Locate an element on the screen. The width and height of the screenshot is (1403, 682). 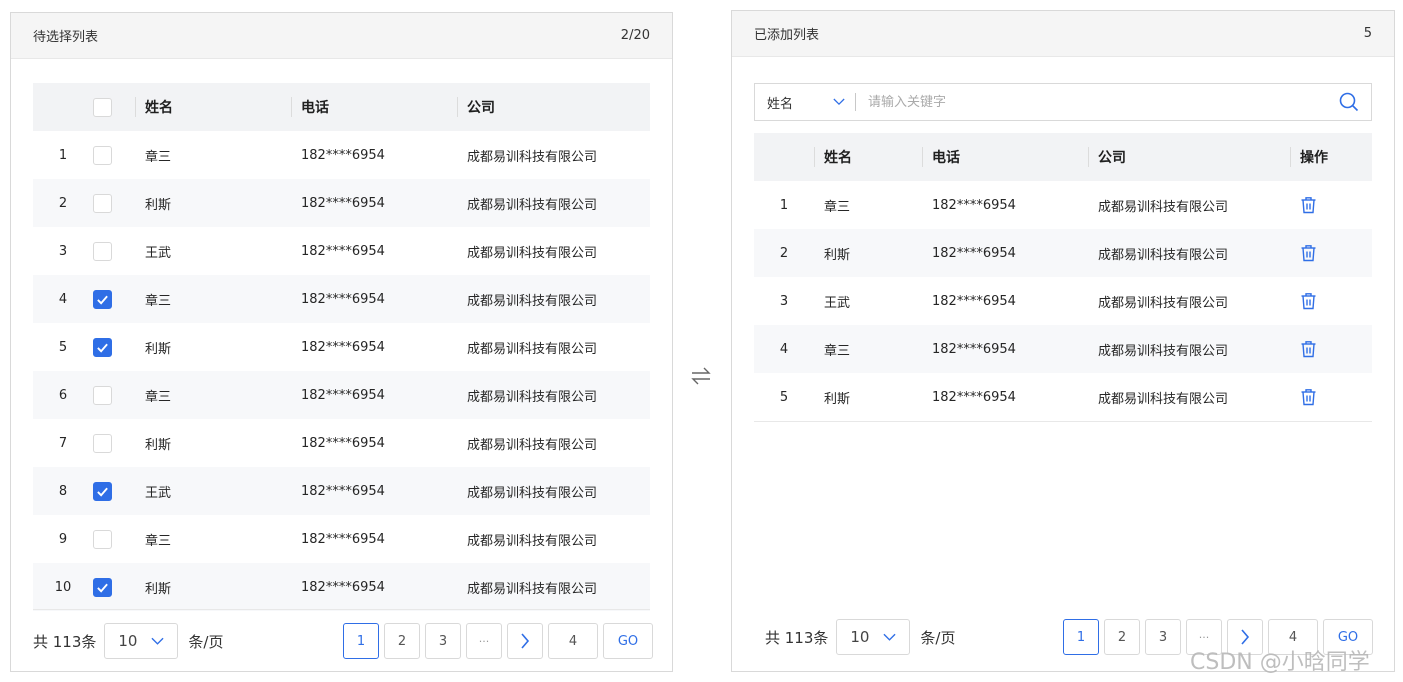
table-row: 10 利斯 182****6954 成都易训科技有限公司 is located at coordinates (341, 587).